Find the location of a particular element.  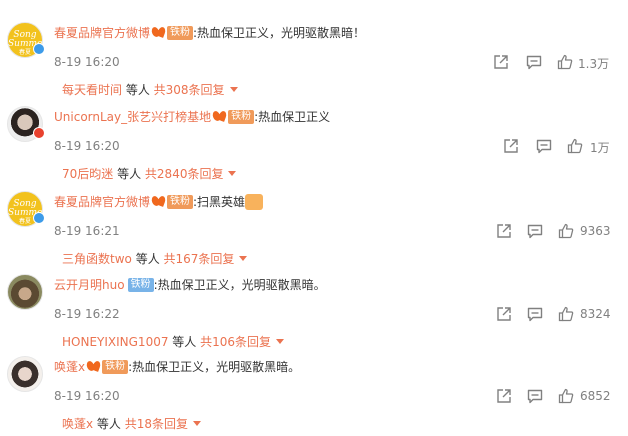

like-count: 6852 is located at coordinates (595, 396).